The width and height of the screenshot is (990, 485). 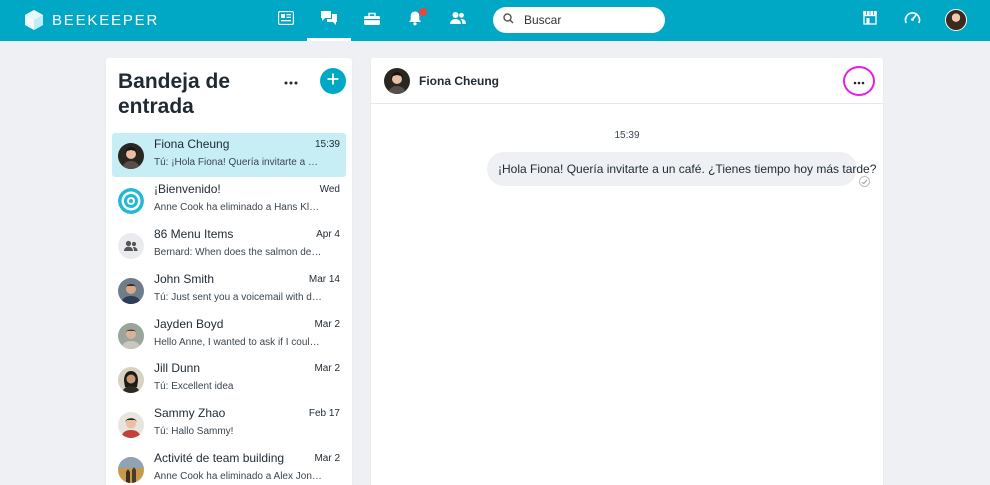 I want to click on conversation-name: Fiona Cheung, so click(x=192, y=144).